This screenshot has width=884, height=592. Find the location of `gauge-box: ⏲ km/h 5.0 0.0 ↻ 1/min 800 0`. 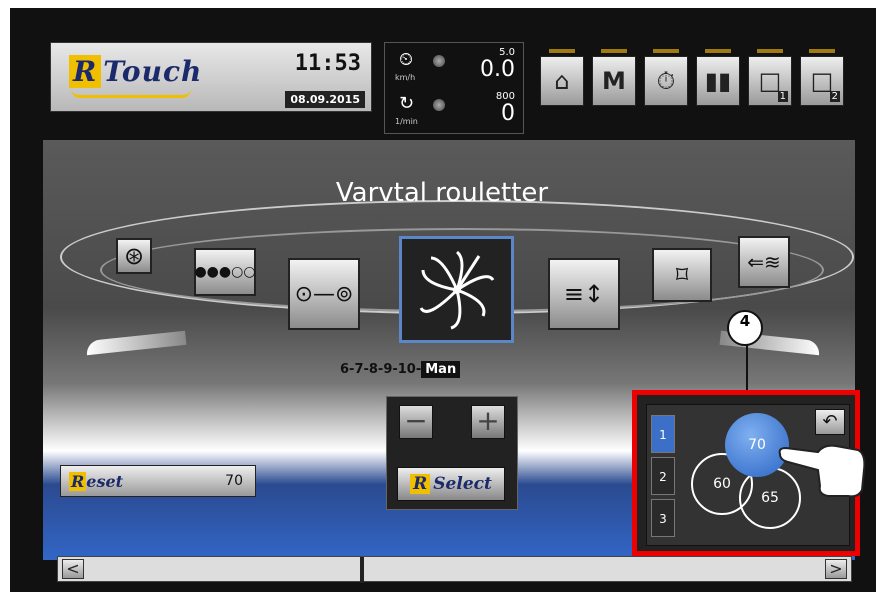

gauge-box: ⏲ km/h 5.0 0.0 ↻ 1/min 800 0 is located at coordinates (454, 88).